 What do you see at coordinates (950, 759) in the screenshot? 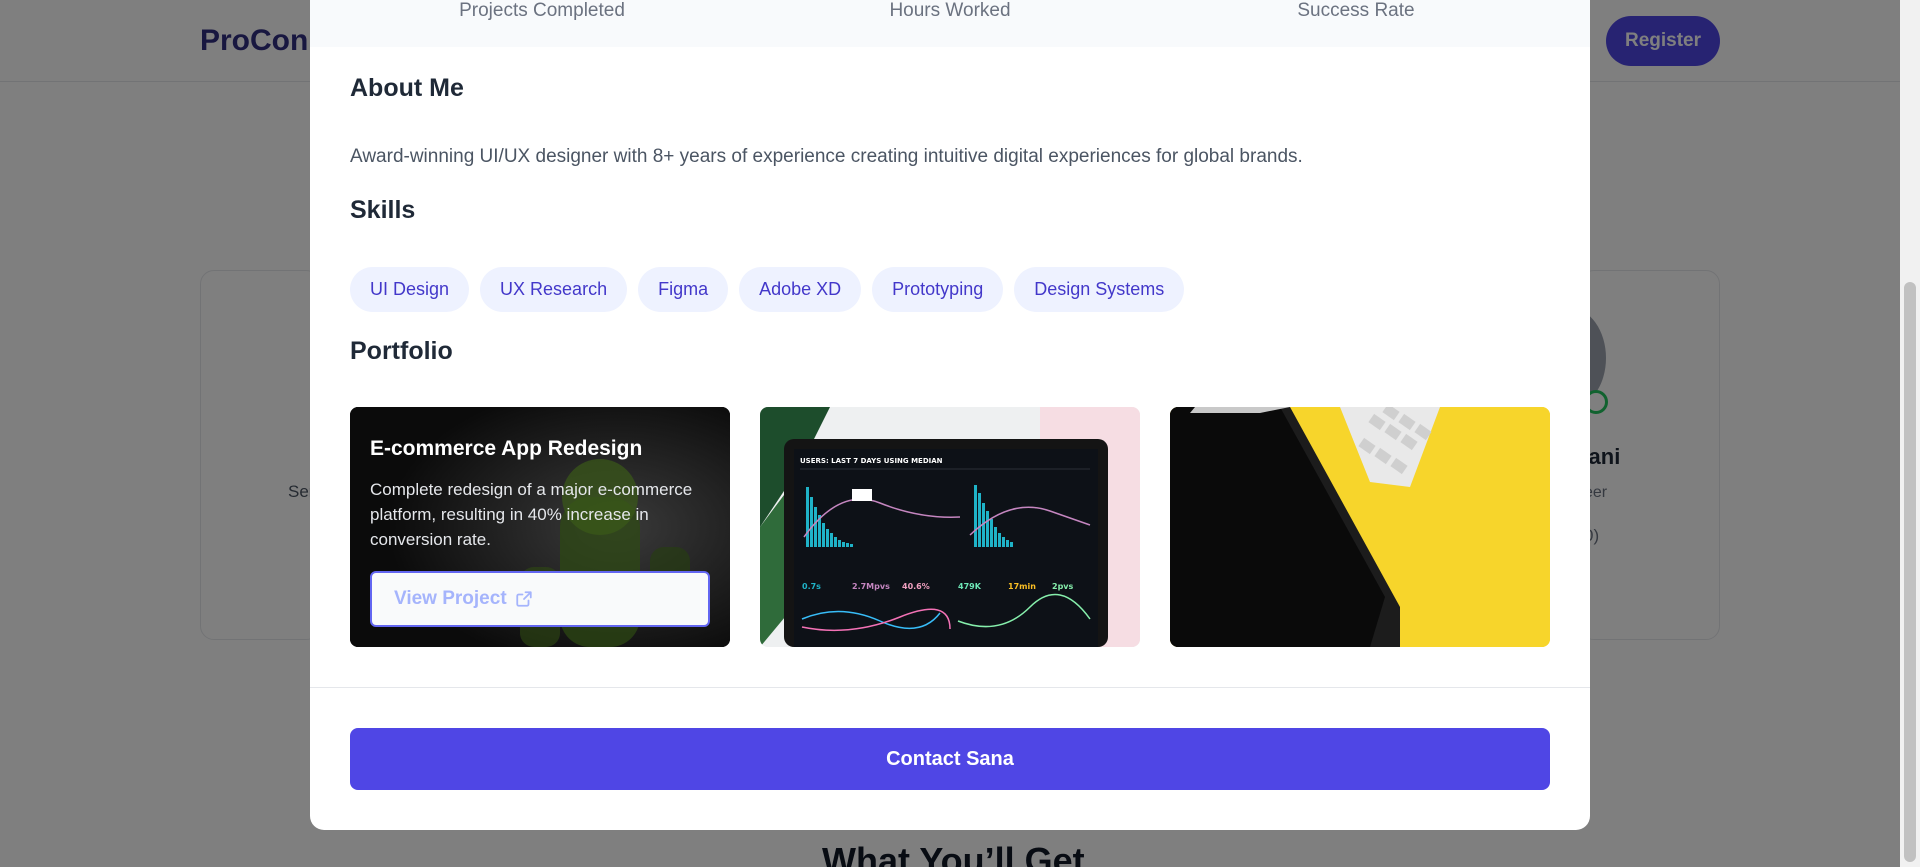
I see `contact-button: Contact Sana` at bounding box center [950, 759].